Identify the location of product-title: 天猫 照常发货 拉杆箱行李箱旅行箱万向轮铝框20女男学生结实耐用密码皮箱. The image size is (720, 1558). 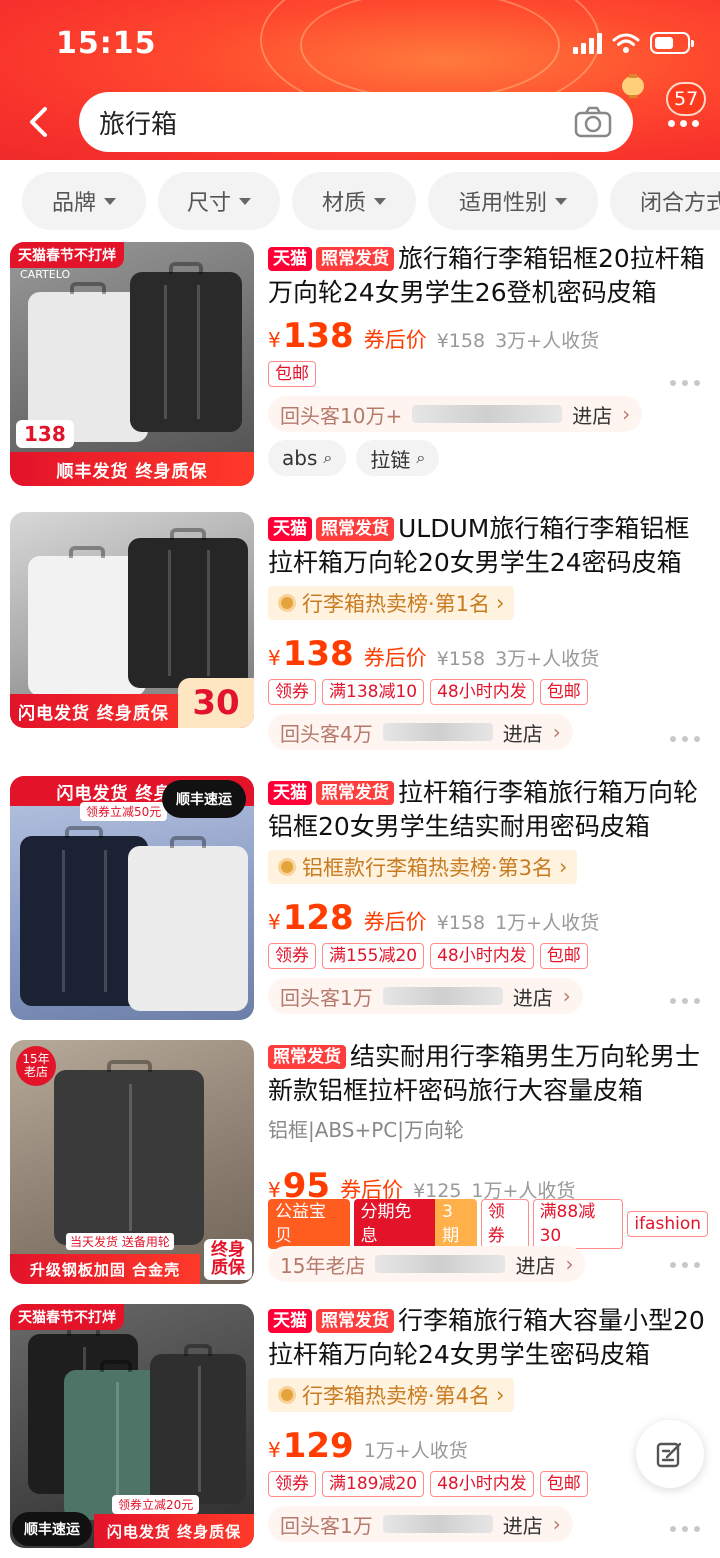
(488, 810).